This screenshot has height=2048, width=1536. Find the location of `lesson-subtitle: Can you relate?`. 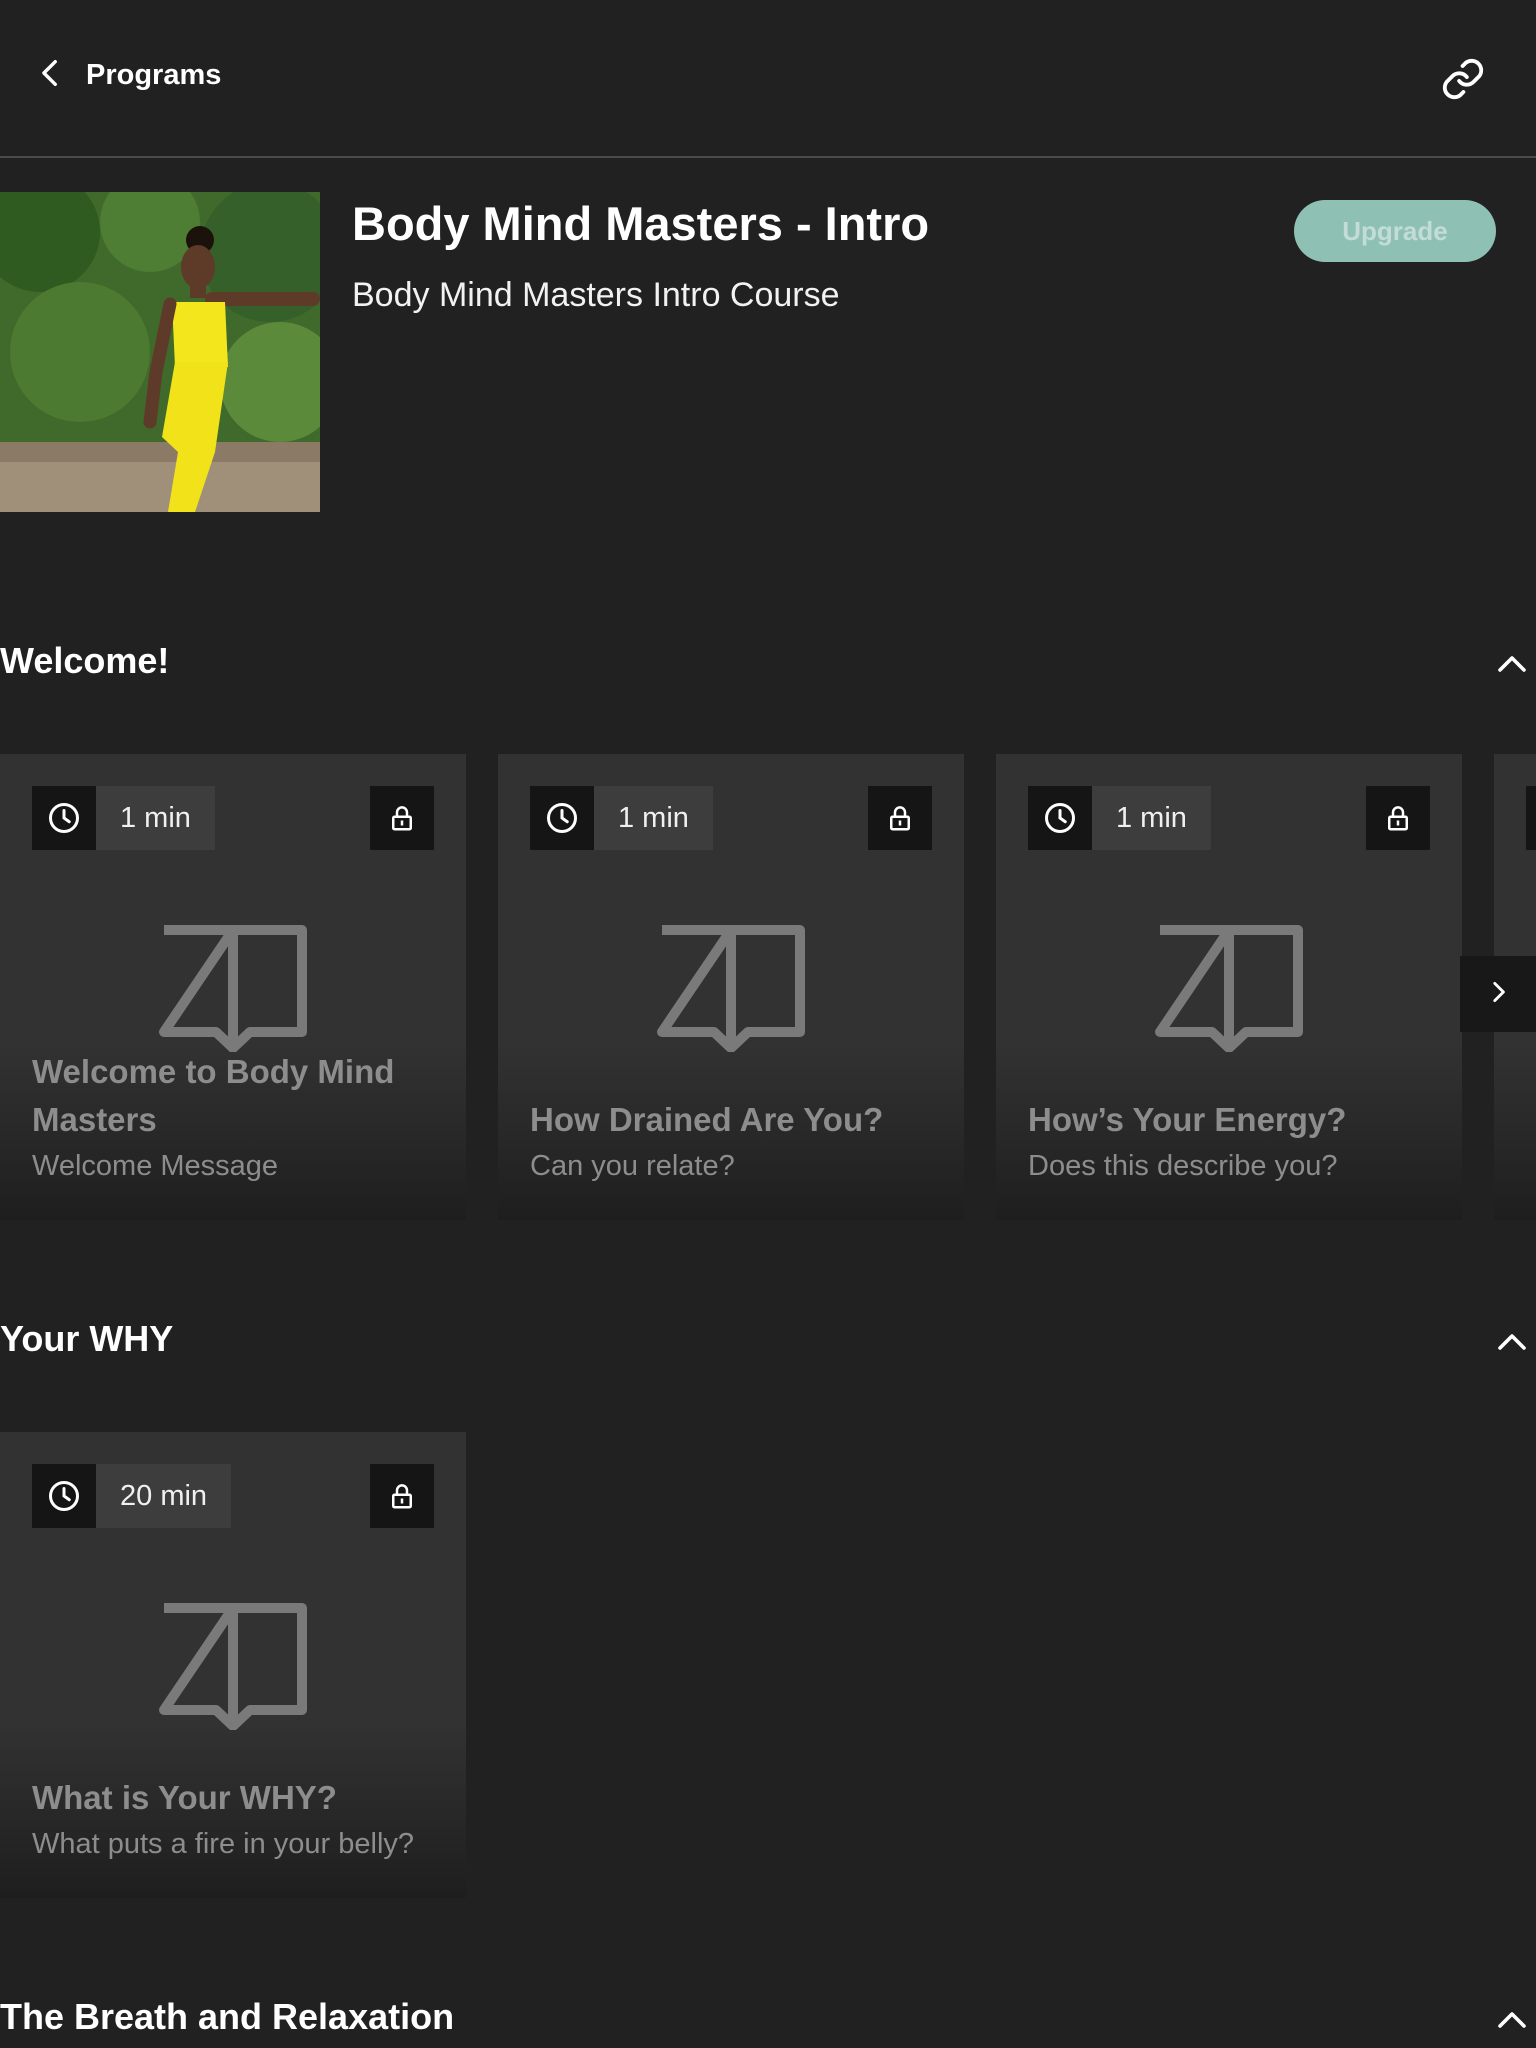

lesson-subtitle: Can you relate? is located at coordinates (632, 1166).